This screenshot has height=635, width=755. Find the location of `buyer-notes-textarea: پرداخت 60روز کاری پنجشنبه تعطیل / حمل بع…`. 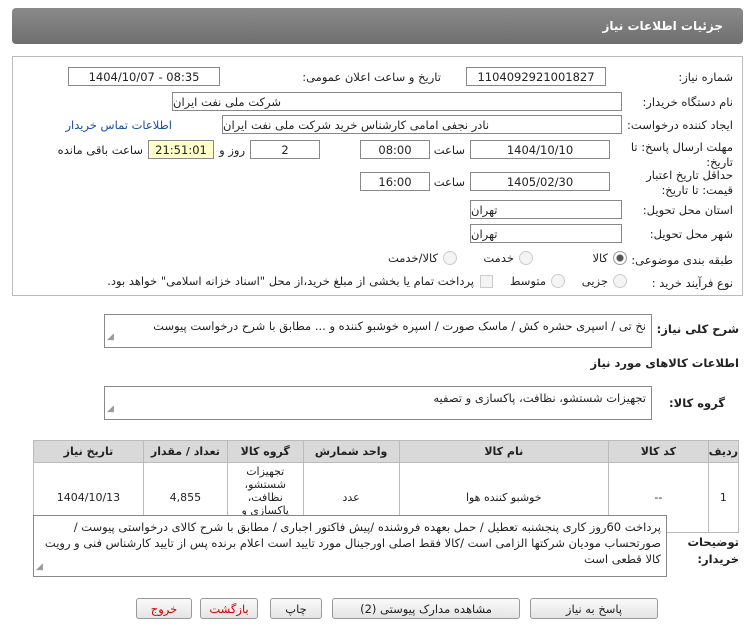

buyer-notes-textarea: پرداخت 60روز کاری پنجشنبه تعطیل / حمل بع… is located at coordinates (350, 546).